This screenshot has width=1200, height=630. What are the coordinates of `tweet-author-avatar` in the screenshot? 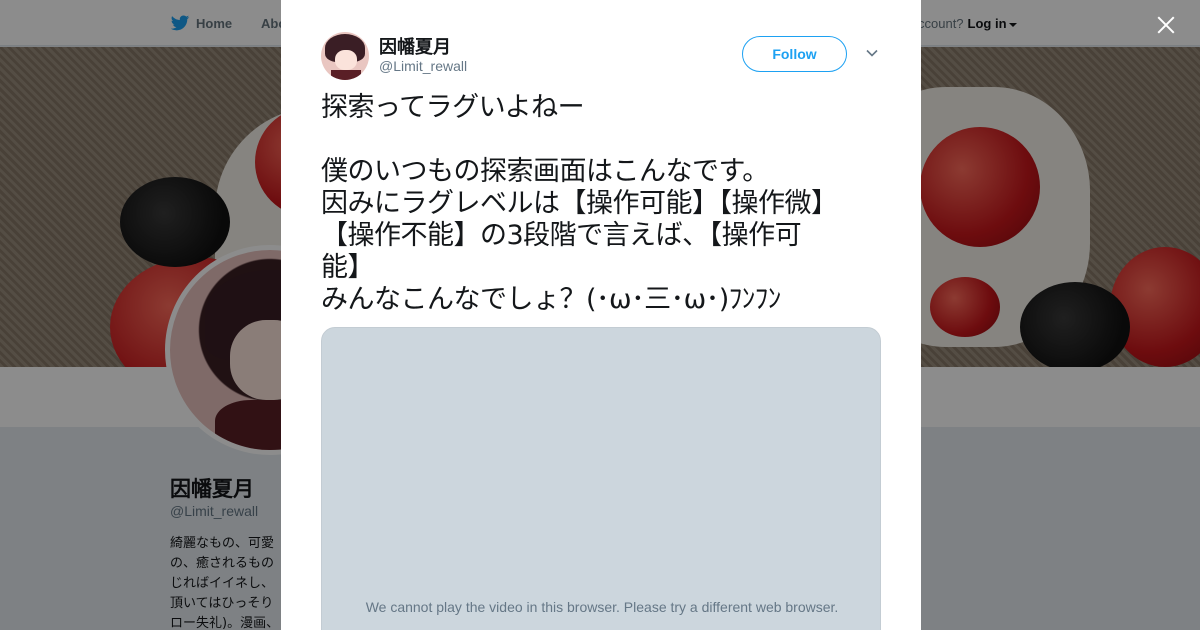 It's located at (345, 56).